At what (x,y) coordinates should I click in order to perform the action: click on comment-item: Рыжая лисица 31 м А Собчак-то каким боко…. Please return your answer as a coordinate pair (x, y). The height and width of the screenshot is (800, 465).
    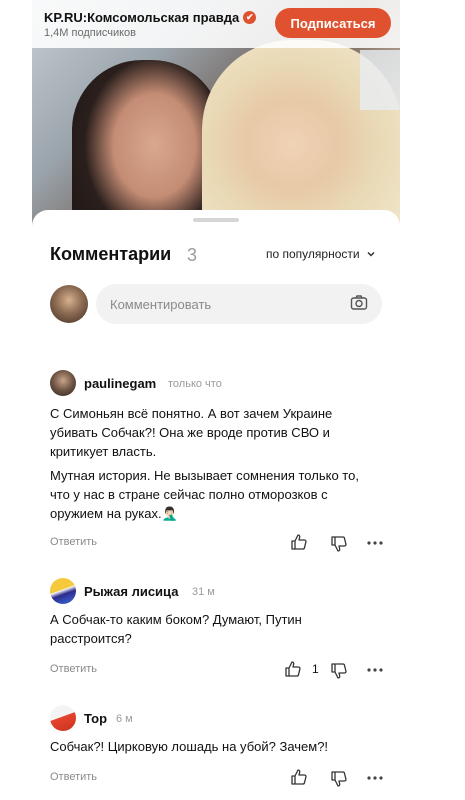
    Looking at the image, I should click on (220, 629).